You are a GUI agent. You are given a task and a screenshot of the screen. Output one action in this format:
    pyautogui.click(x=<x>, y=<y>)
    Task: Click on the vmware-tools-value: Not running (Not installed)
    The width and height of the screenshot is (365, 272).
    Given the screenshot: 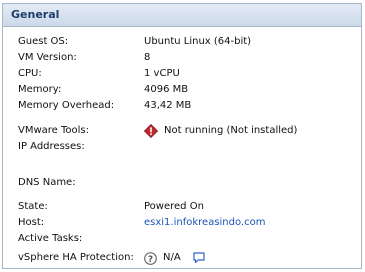 What is the action you would take?
    pyautogui.click(x=231, y=130)
    